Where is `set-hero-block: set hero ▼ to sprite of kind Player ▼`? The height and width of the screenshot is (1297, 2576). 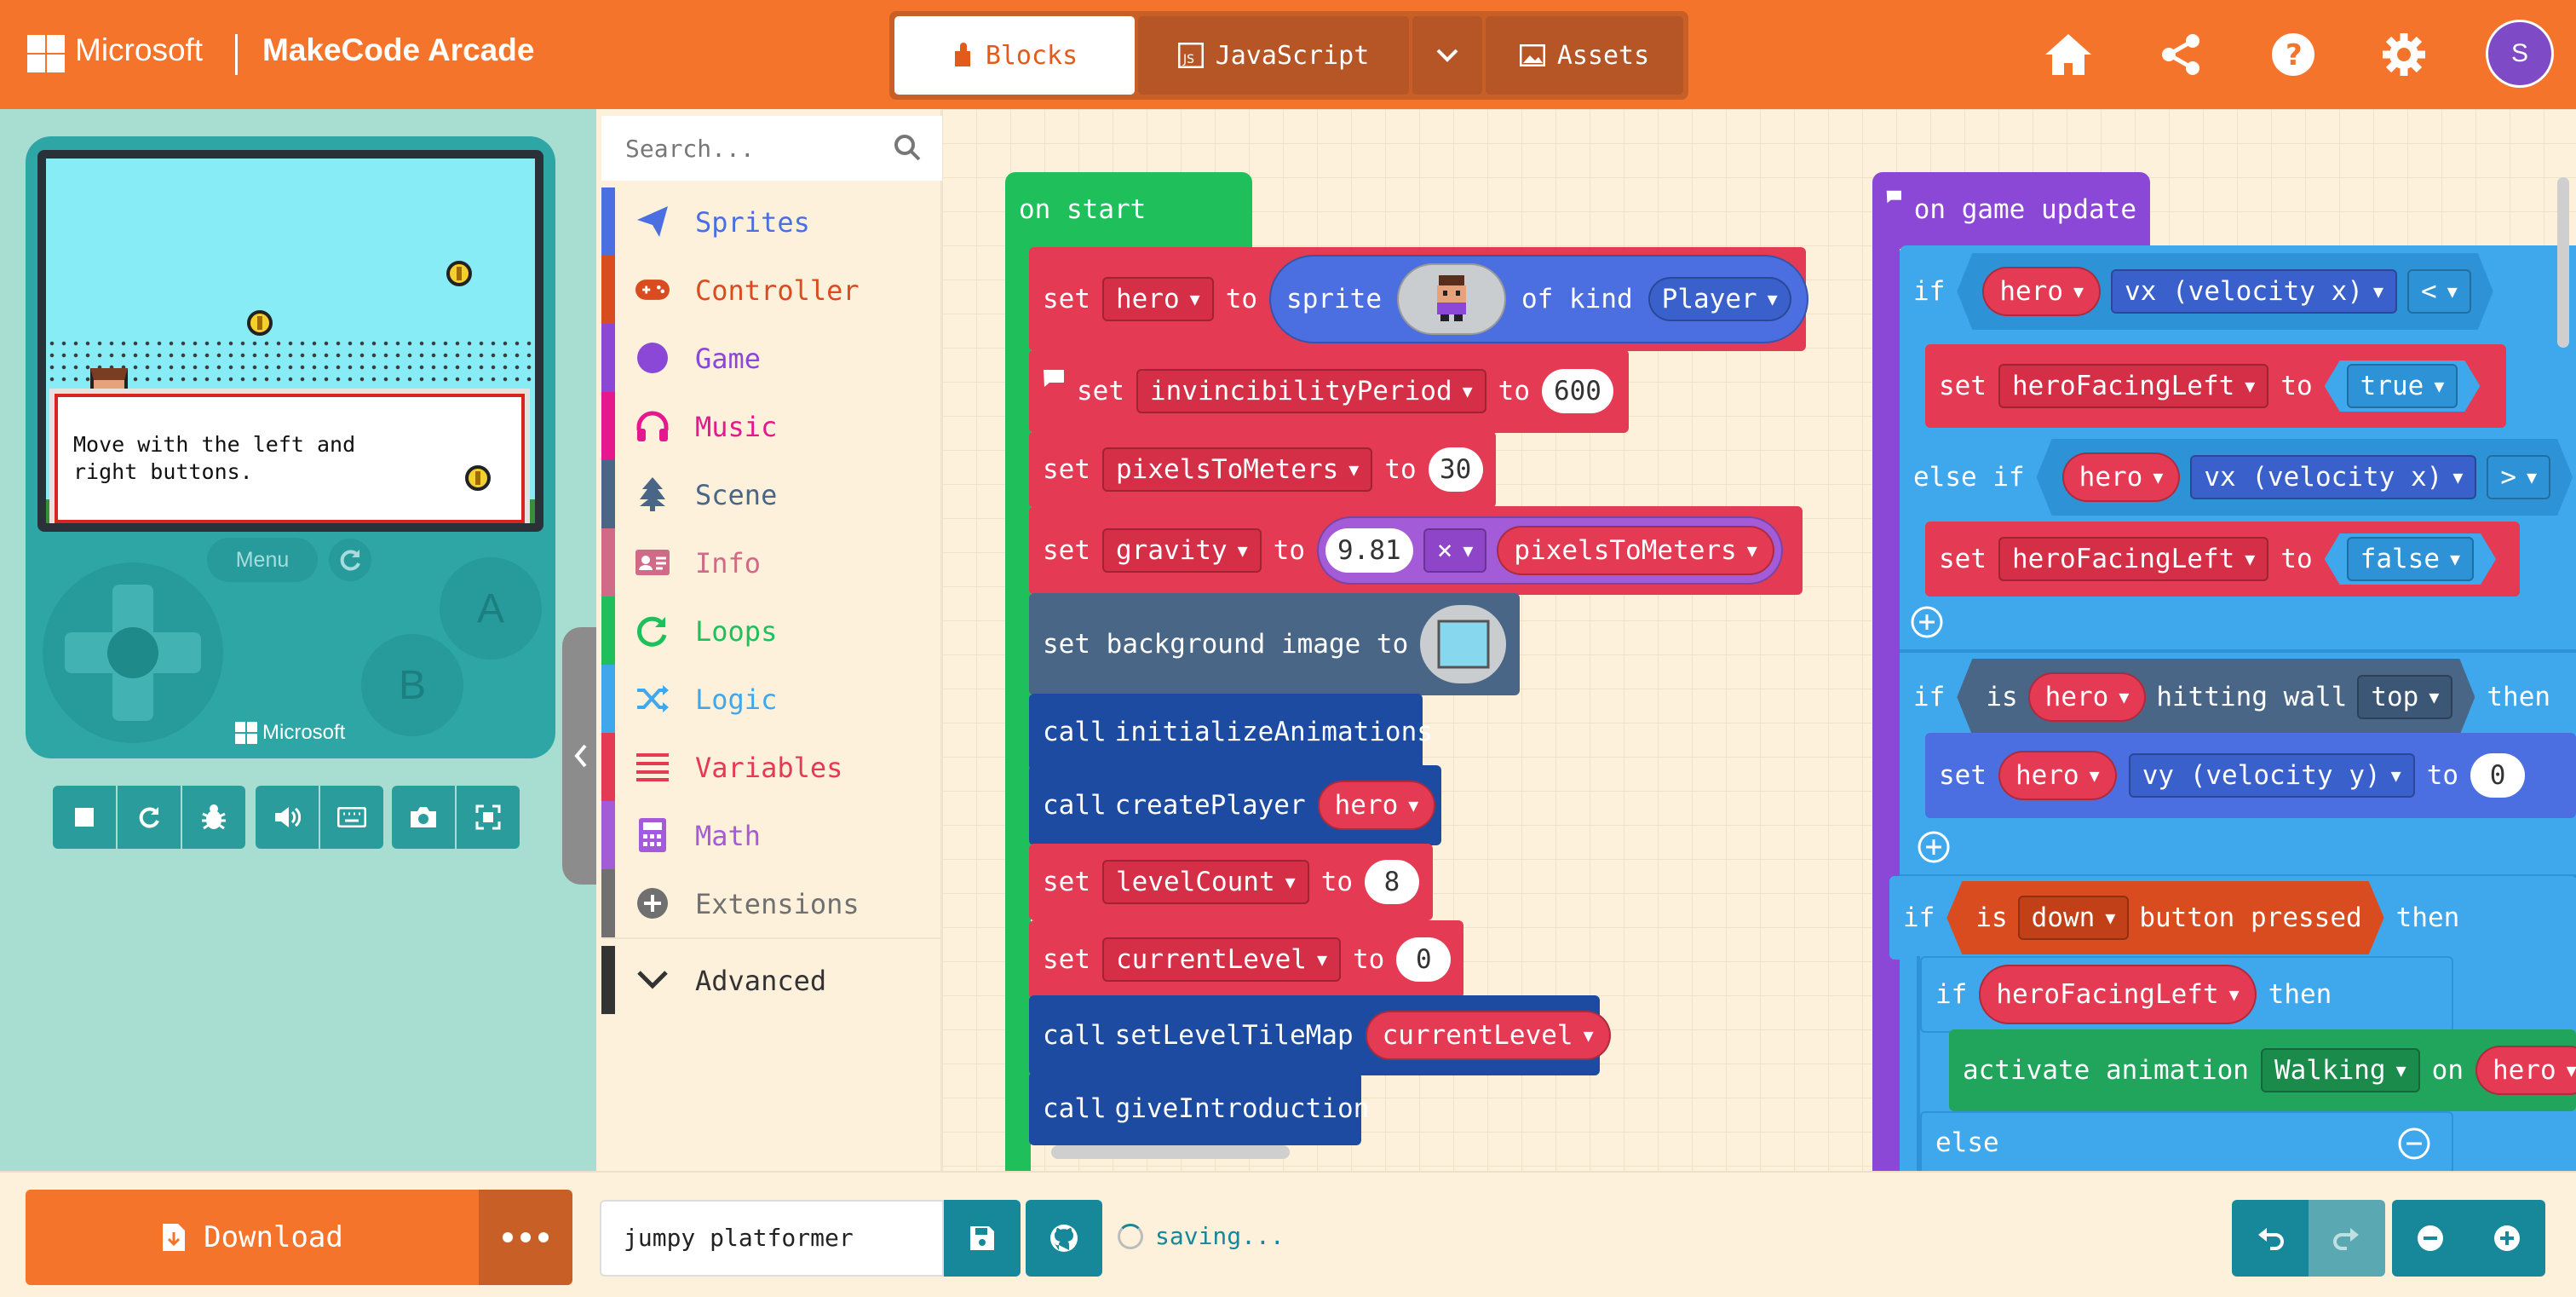
set-hero-block: set hero ▼ to sprite of kind Player ▼ is located at coordinates (1419, 299).